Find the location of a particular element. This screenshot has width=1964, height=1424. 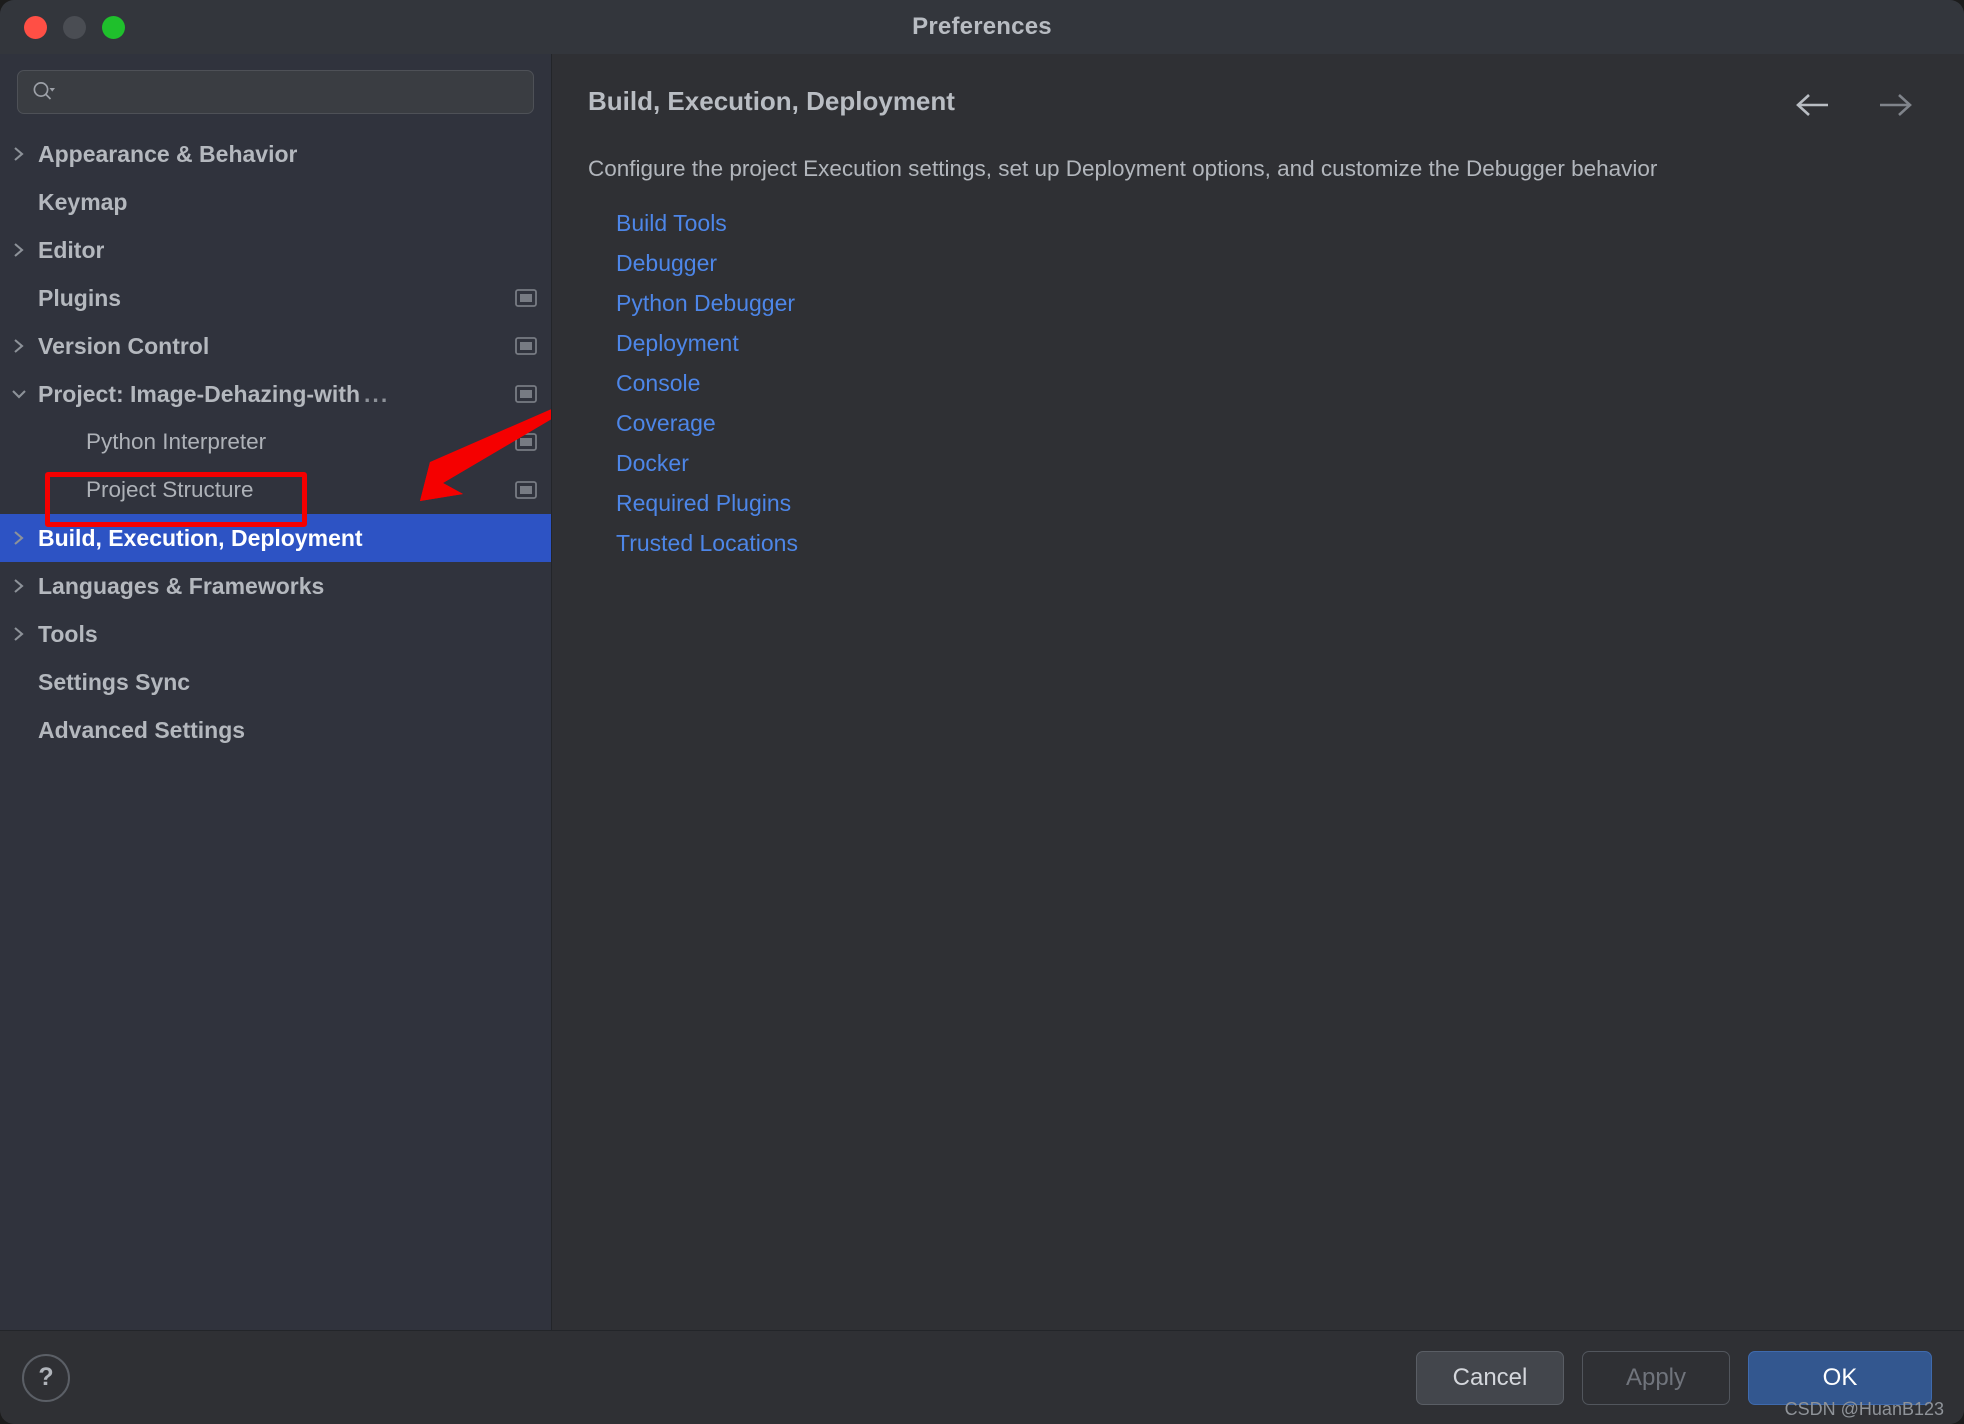

apply-button: Apply is located at coordinates (1656, 1377).